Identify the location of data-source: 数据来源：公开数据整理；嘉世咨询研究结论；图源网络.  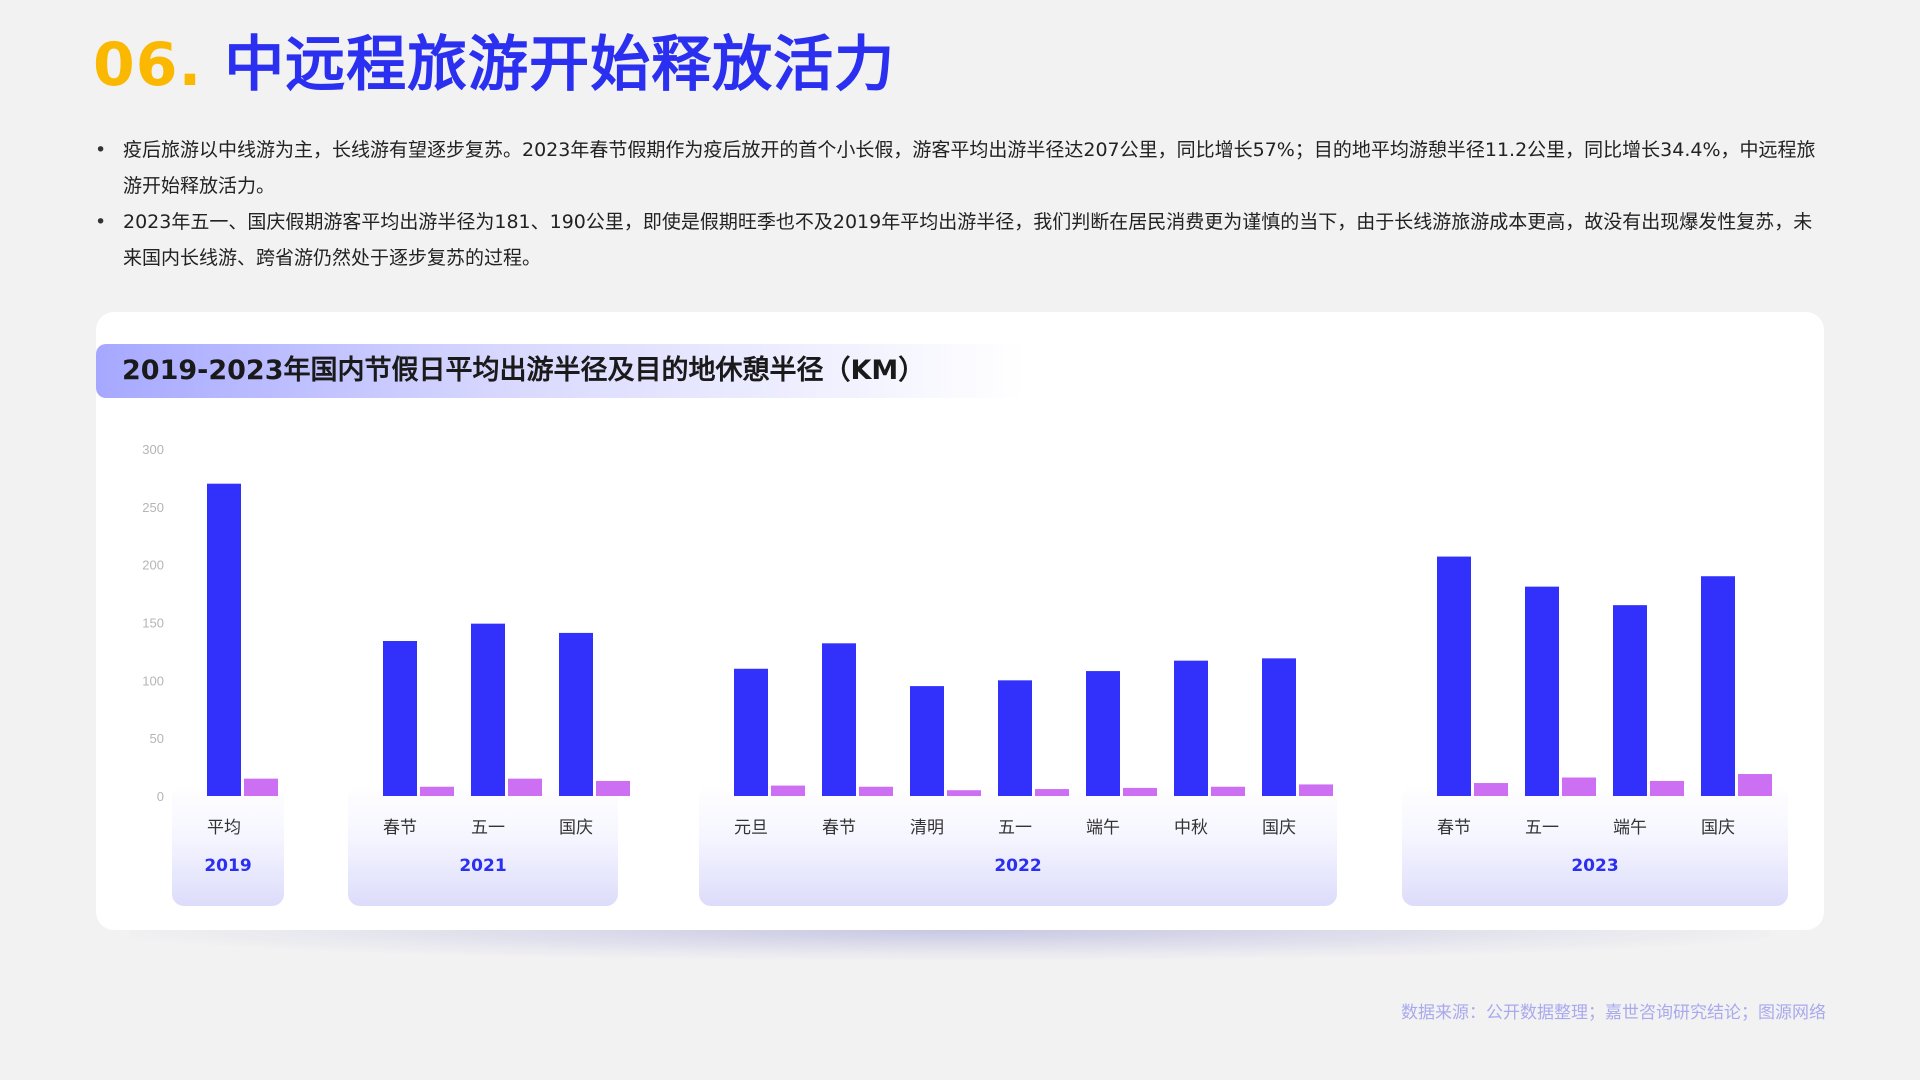
(1613, 1010).